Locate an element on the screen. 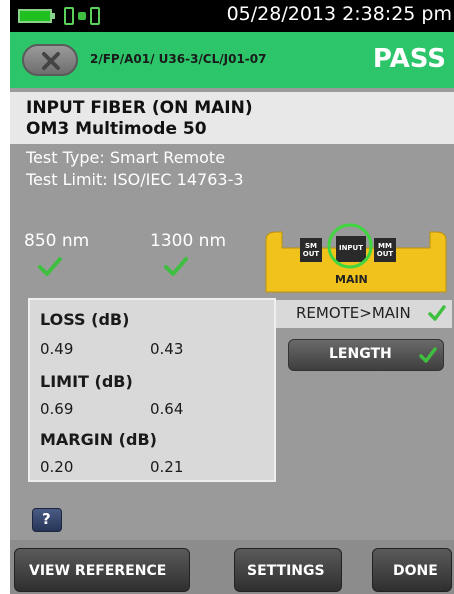  view-reference-label: VIEW REFERENCE is located at coordinates (98, 571).